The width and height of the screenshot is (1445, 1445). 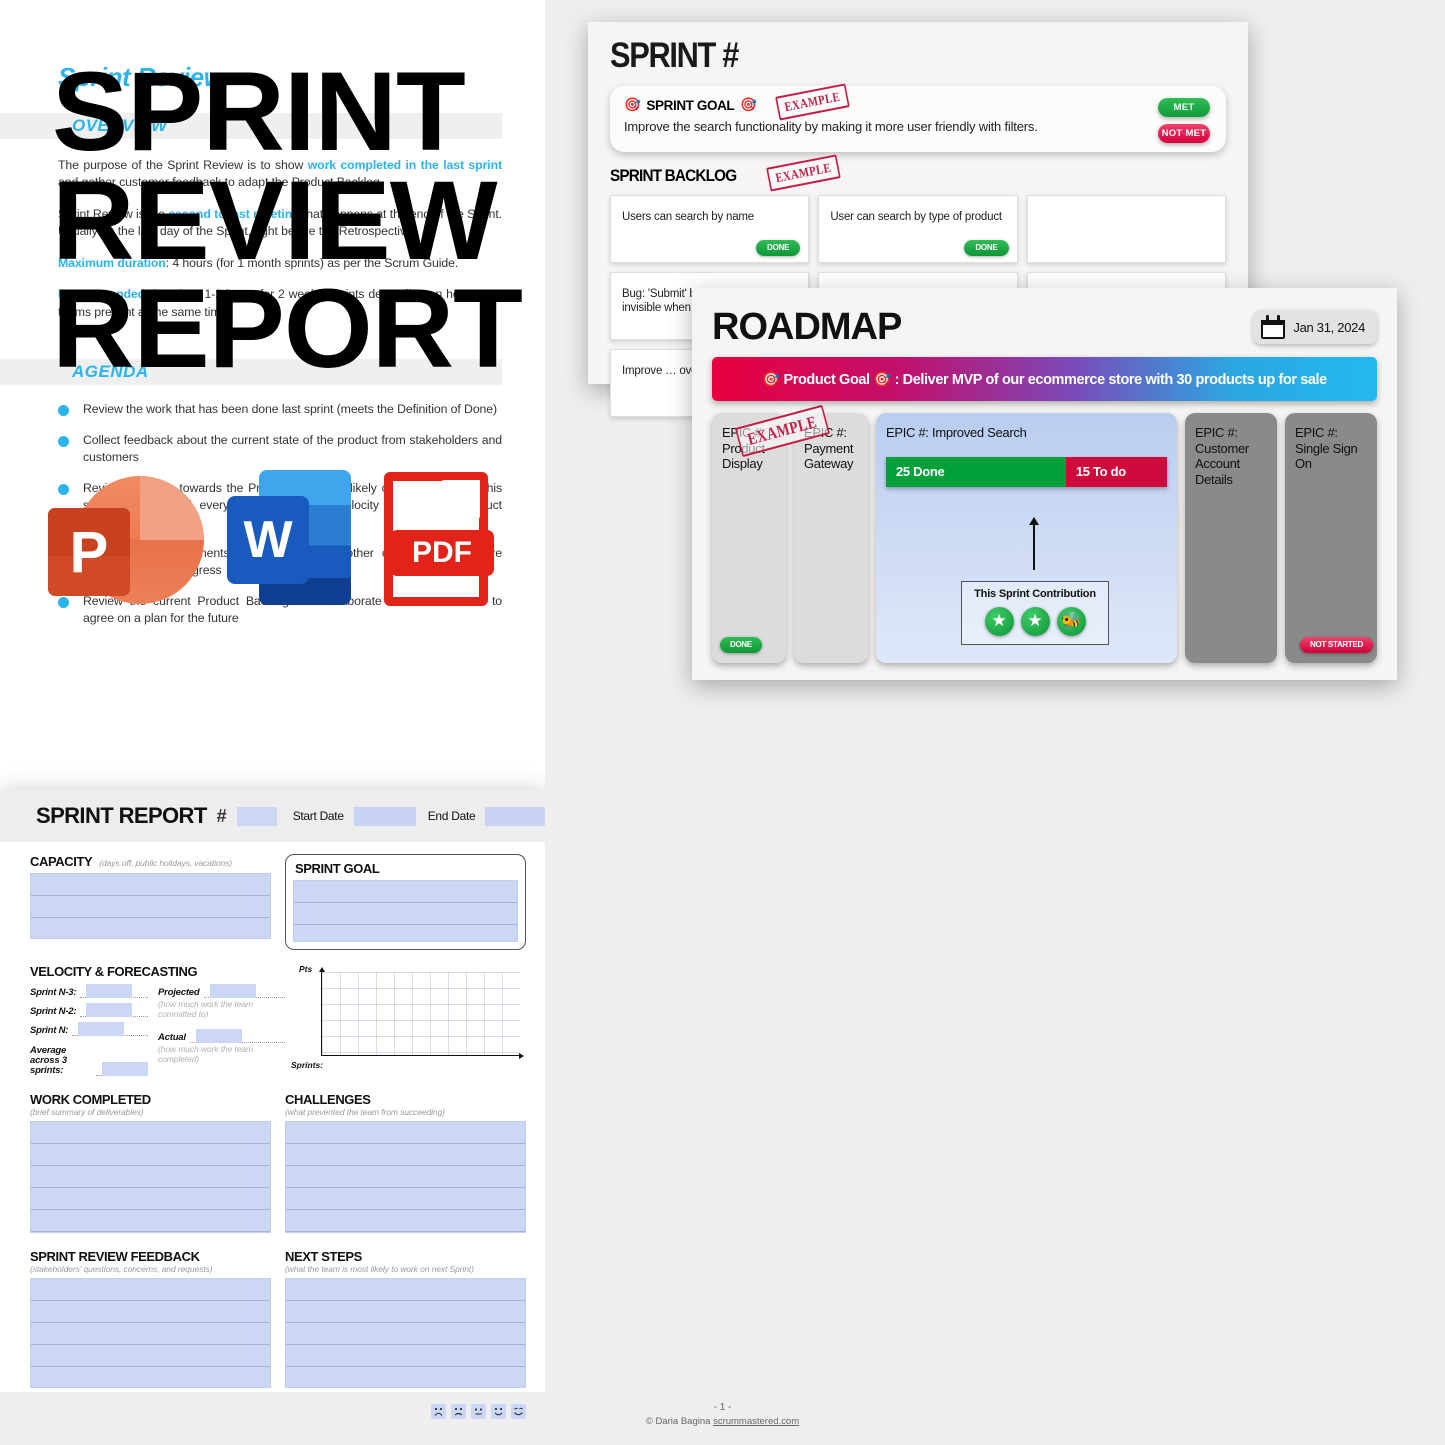 I want to click on velocity-row: Sprint N-2:, so click(x=89, y=1010).